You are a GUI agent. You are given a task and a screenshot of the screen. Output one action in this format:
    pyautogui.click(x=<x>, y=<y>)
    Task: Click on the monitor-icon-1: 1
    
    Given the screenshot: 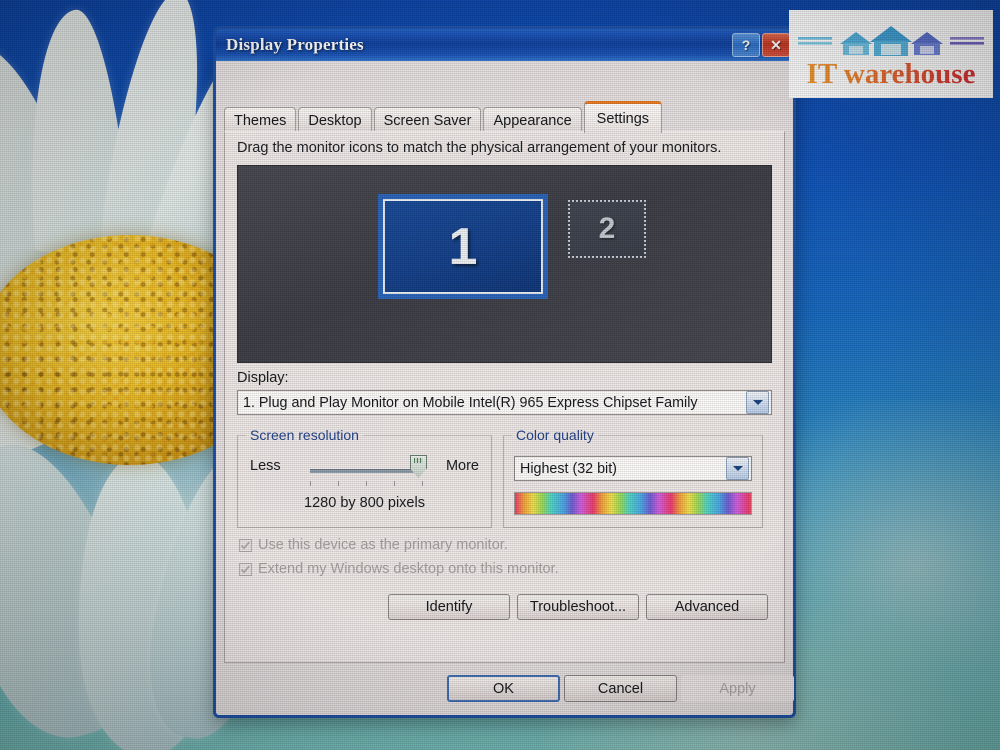 What is the action you would take?
    pyautogui.click(x=463, y=246)
    